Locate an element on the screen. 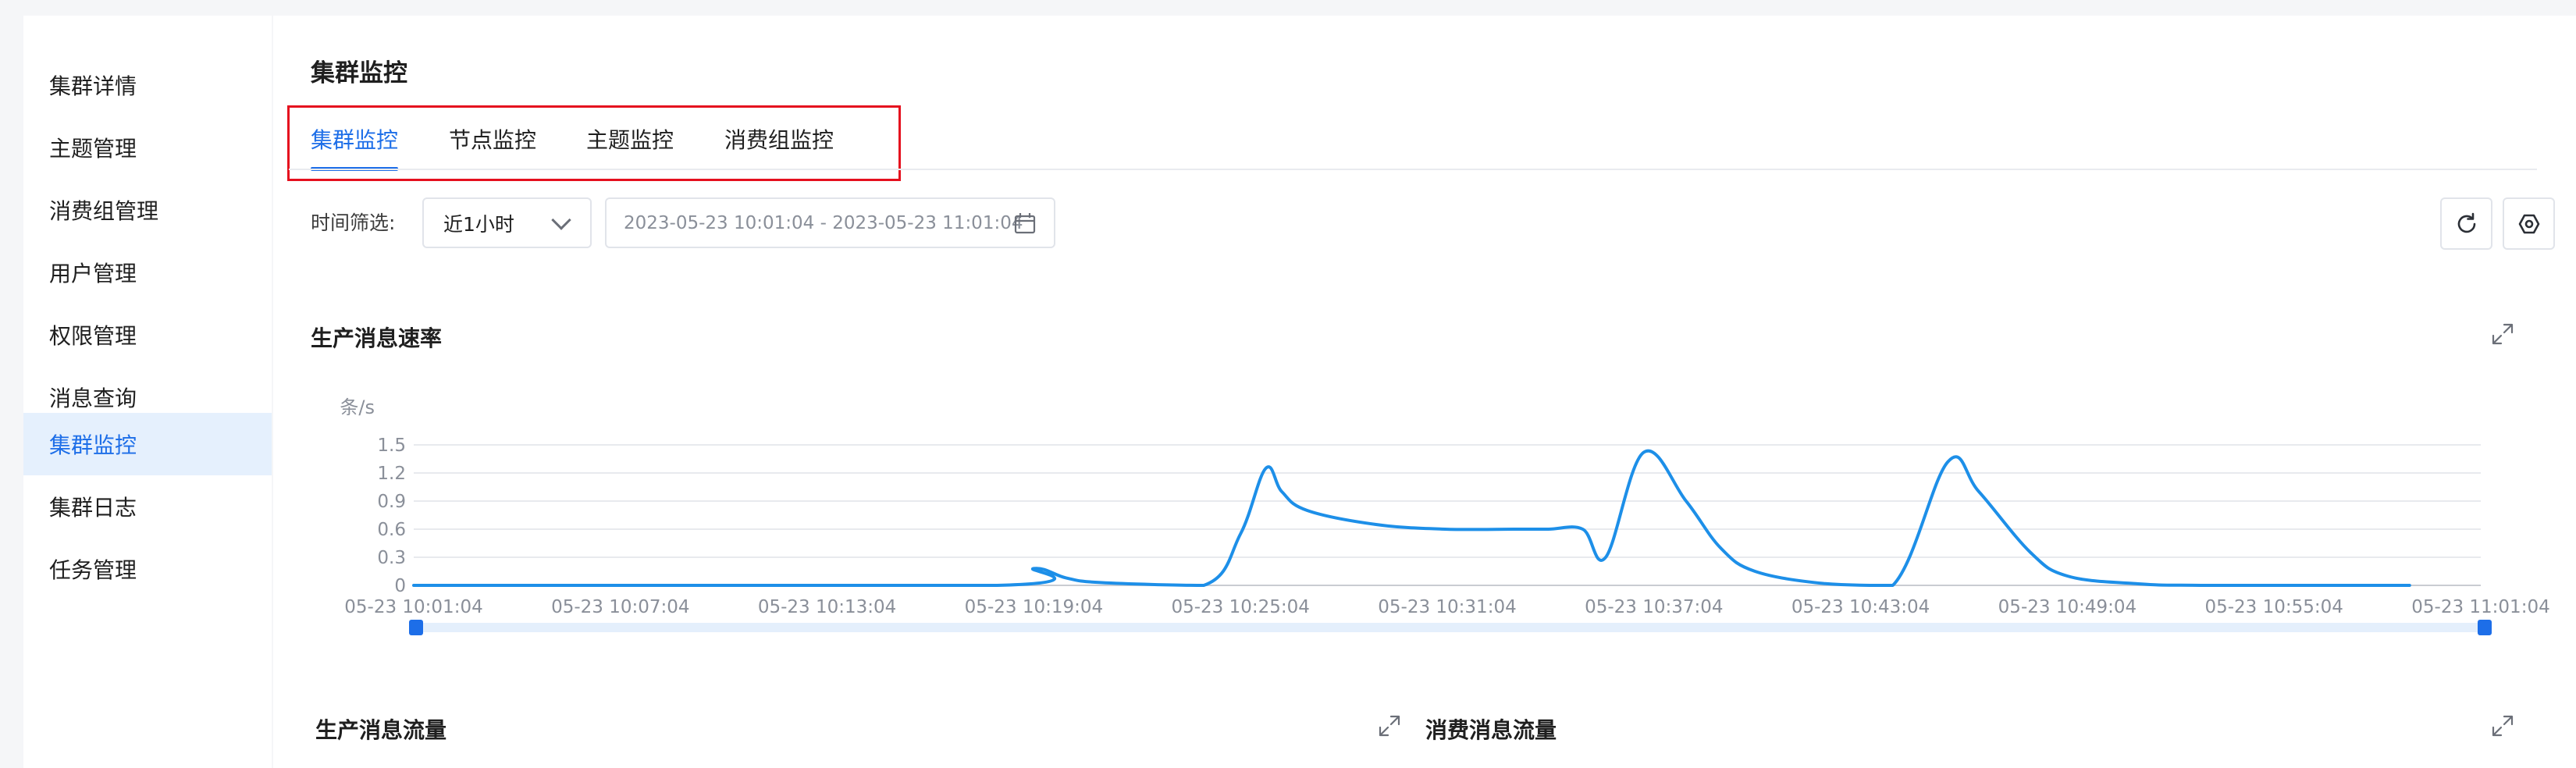 Image resolution: width=2576 pixels, height=768 pixels. x-tick-label: 05-23 10:43:04 is located at coordinates (1860, 607).